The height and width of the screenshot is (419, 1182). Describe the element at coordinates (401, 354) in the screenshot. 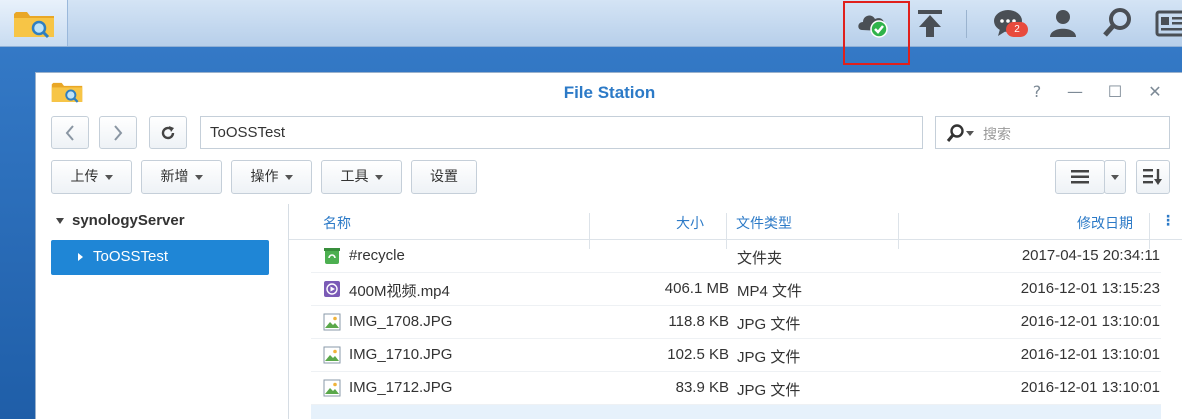

I see `file-name: IMG_1710.JPG` at that location.